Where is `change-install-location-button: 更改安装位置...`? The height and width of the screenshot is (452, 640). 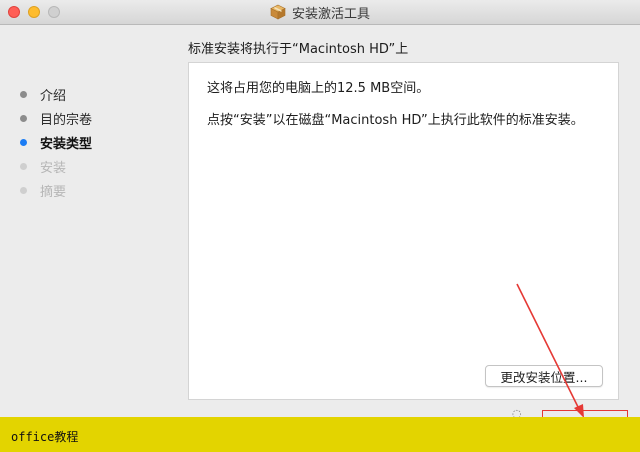 change-install-location-button: 更改安装位置... is located at coordinates (544, 376).